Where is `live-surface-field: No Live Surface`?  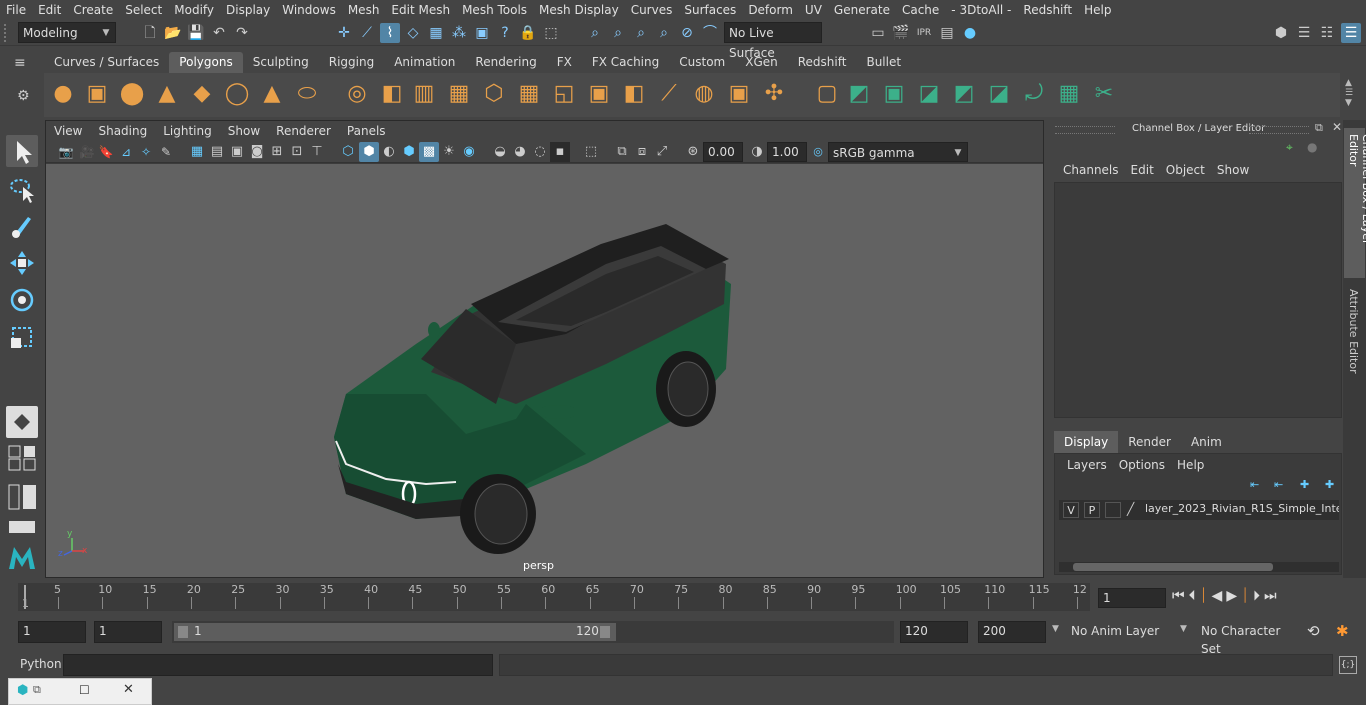 live-surface-field: No Live Surface is located at coordinates (773, 41).